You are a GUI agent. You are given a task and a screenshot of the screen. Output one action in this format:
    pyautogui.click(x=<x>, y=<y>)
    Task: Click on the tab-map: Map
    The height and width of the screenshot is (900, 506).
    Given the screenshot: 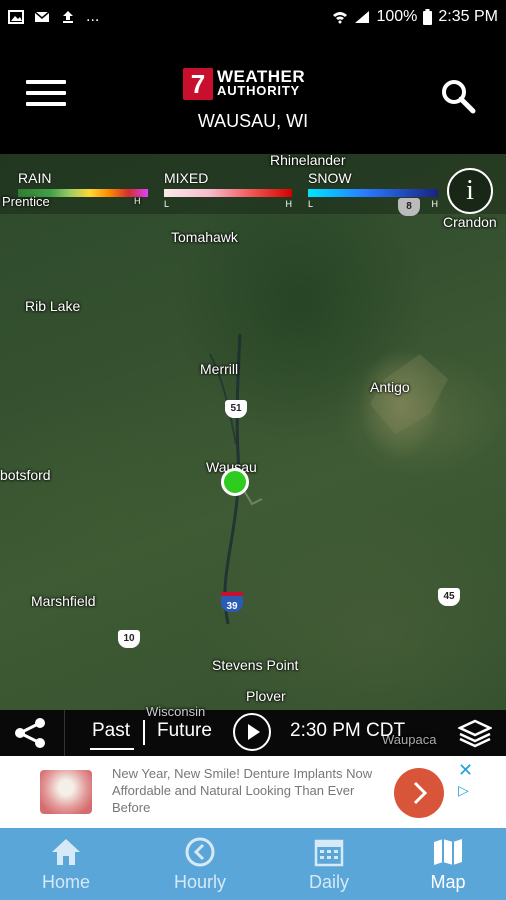 What is the action you would take?
    pyautogui.click(x=445, y=864)
    